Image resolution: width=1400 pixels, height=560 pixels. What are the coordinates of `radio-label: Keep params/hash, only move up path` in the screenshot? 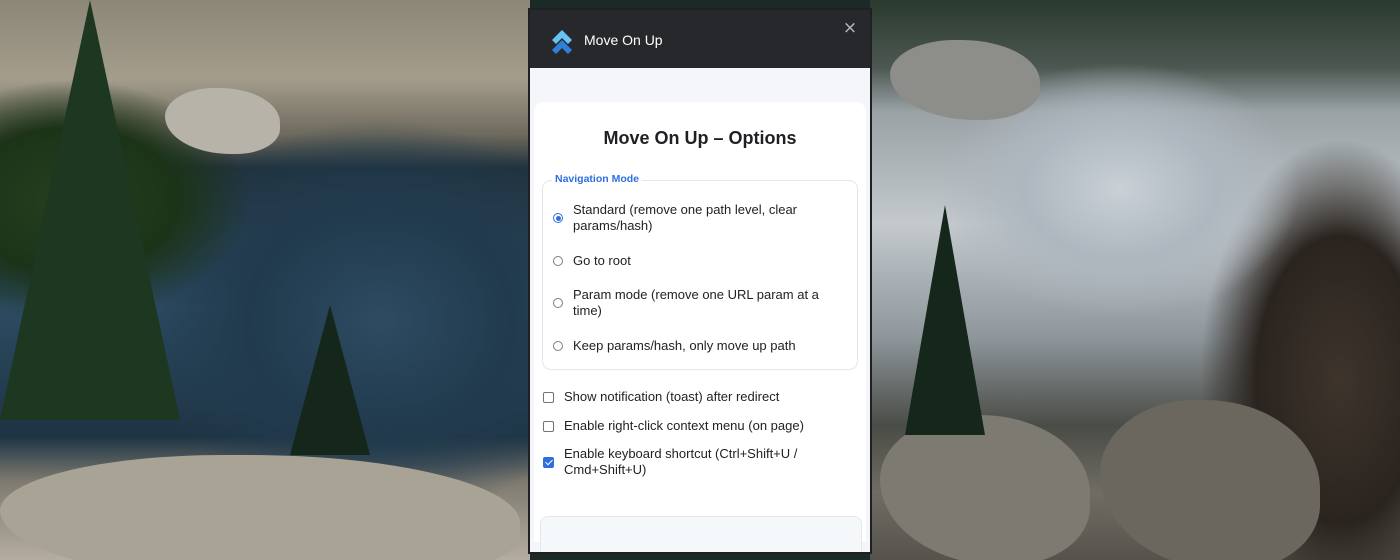 It's located at (684, 345).